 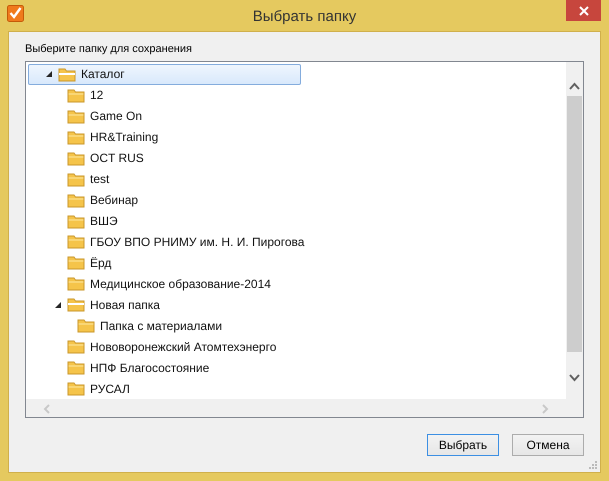 I want to click on select-button: Выбрать, so click(x=463, y=445).